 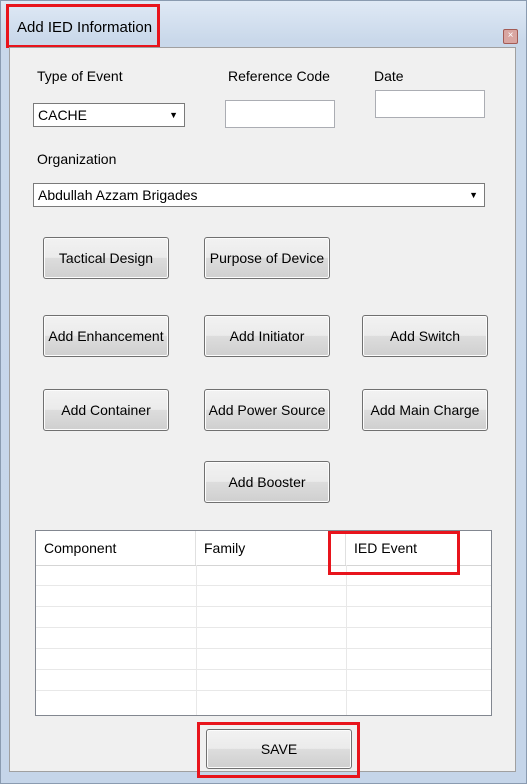 I want to click on add-container-button: Add Container, so click(x=106, y=410).